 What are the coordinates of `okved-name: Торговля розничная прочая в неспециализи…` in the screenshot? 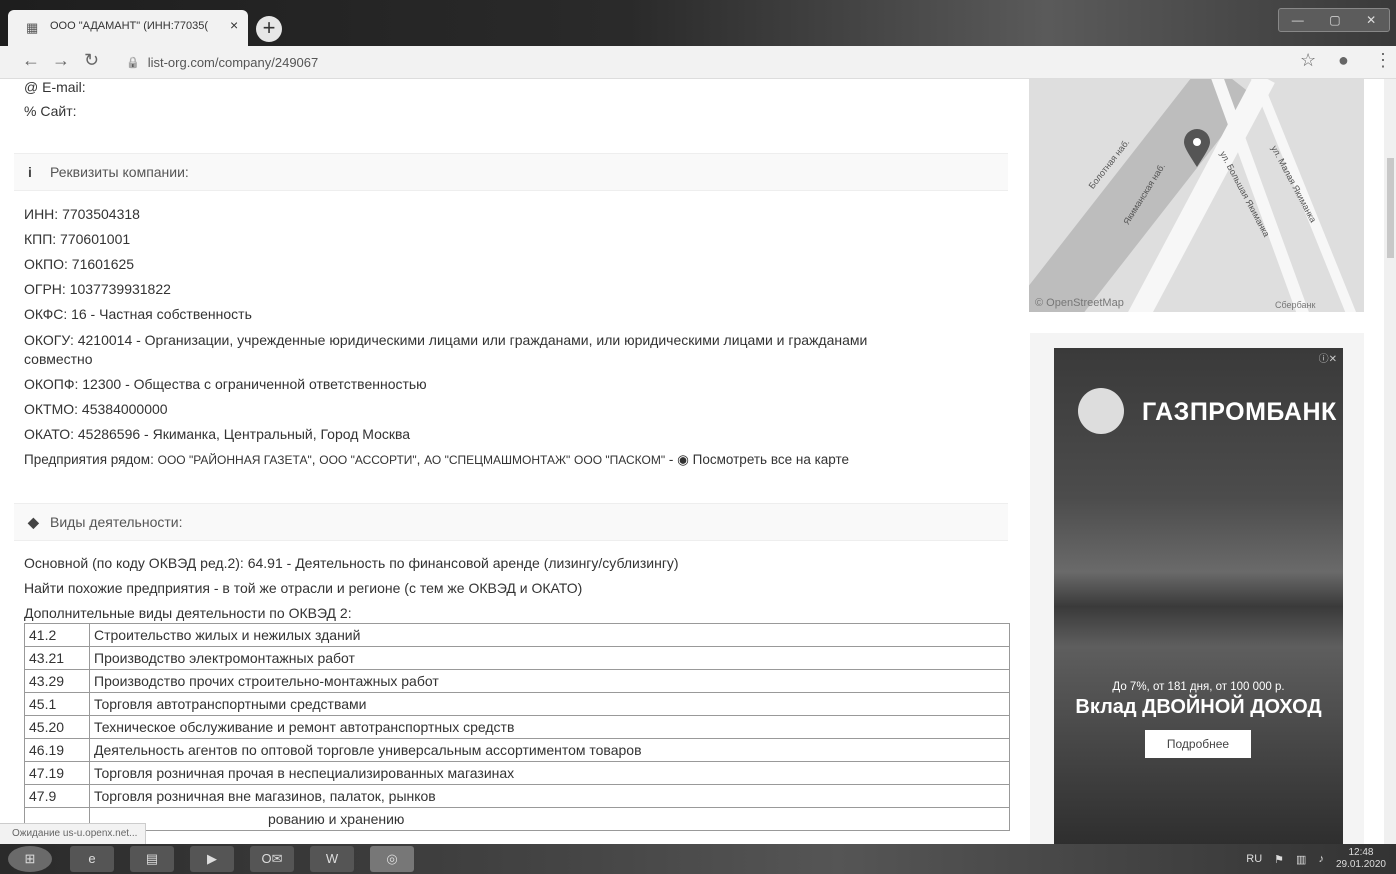 It's located at (549, 773).